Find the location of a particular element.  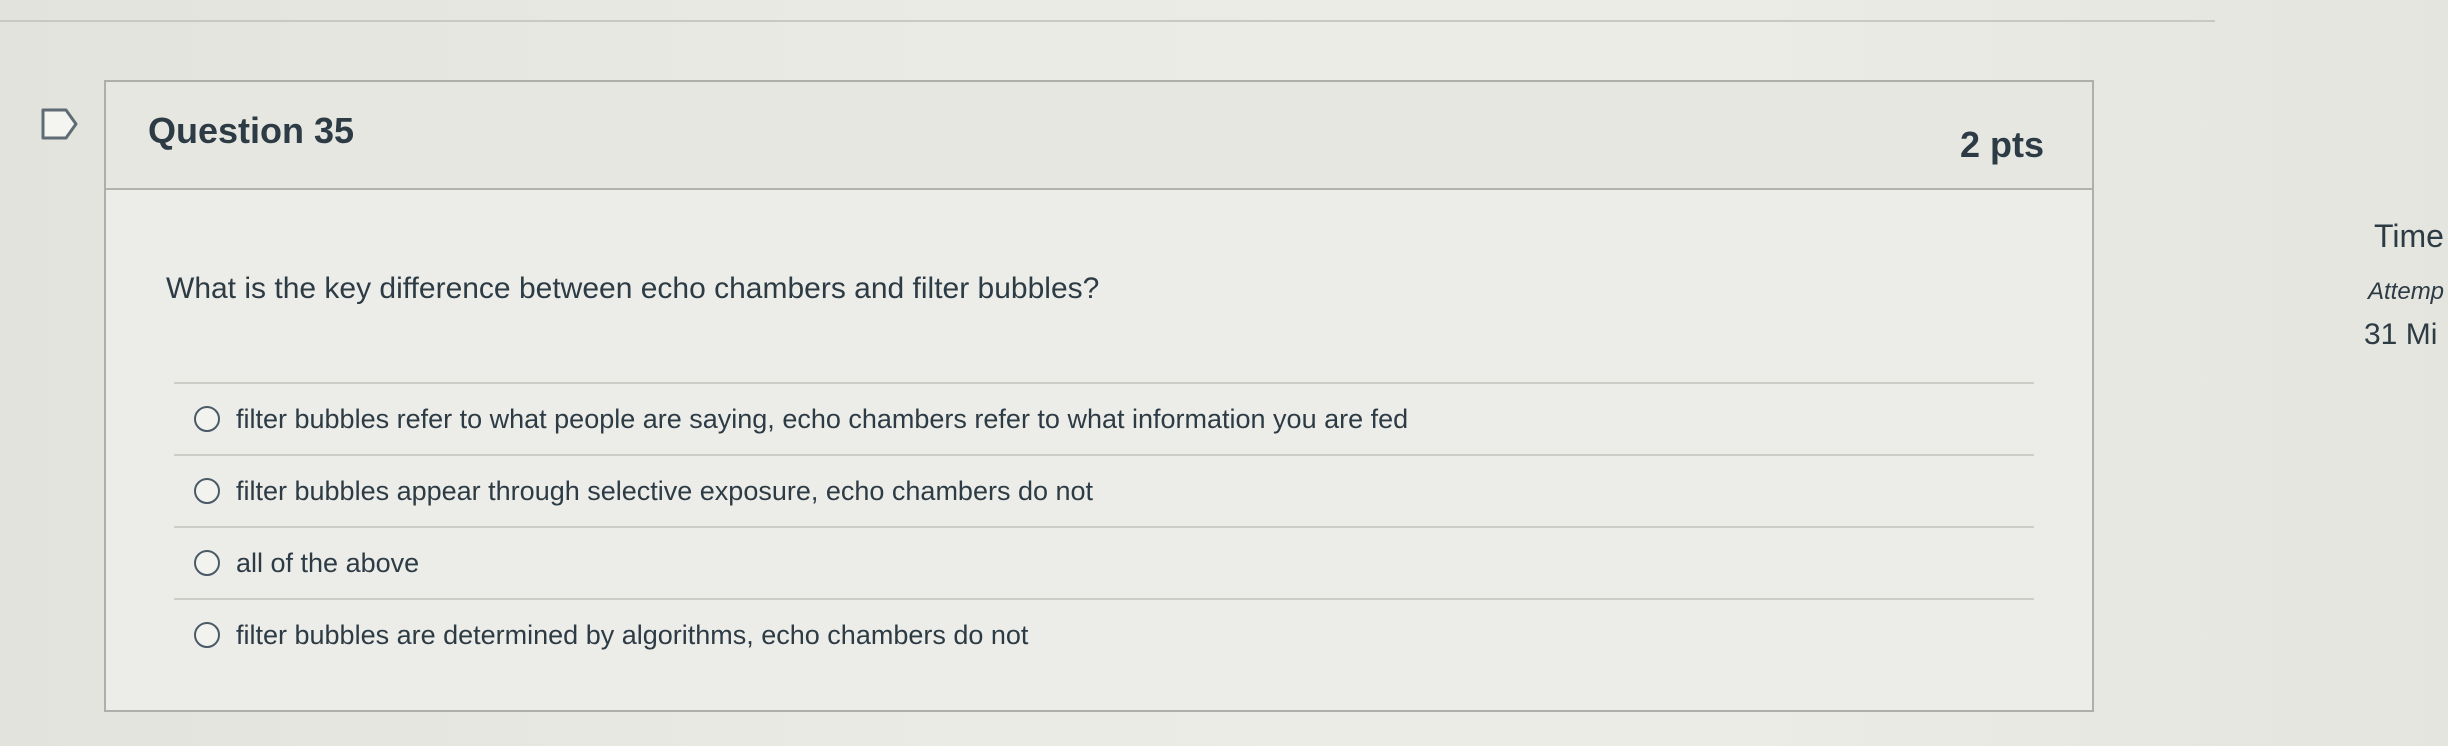

flag-question-icon is located at coordinates (60, 124).